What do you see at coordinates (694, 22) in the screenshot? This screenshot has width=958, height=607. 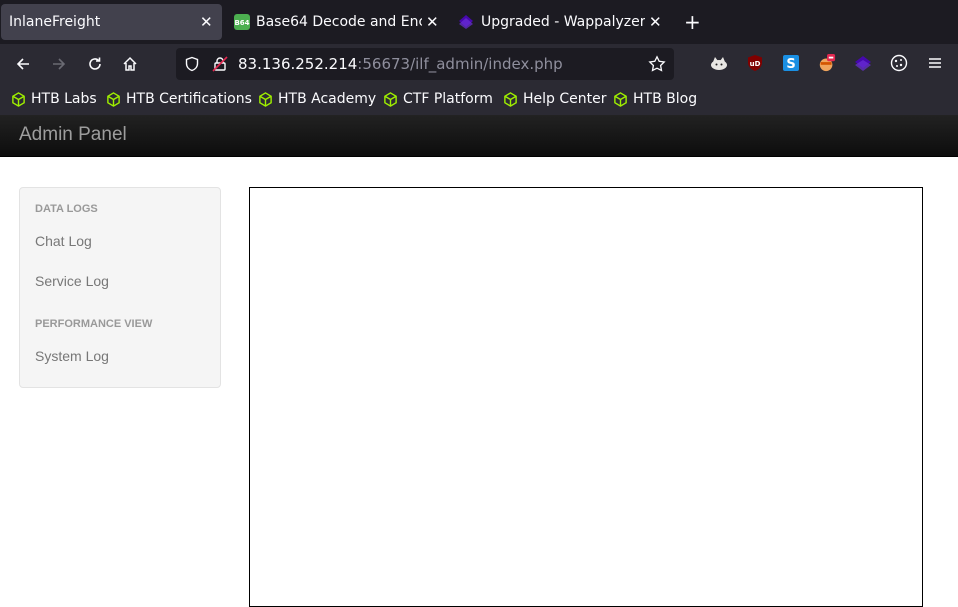 I see `new-tab-icon: +` at bounding box center [694, 22].